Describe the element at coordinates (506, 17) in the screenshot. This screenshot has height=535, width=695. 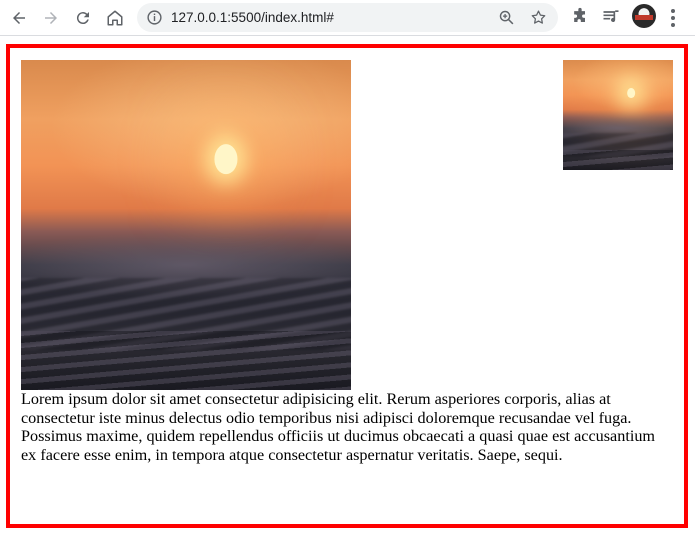
I see `zoom-icon` at that location.